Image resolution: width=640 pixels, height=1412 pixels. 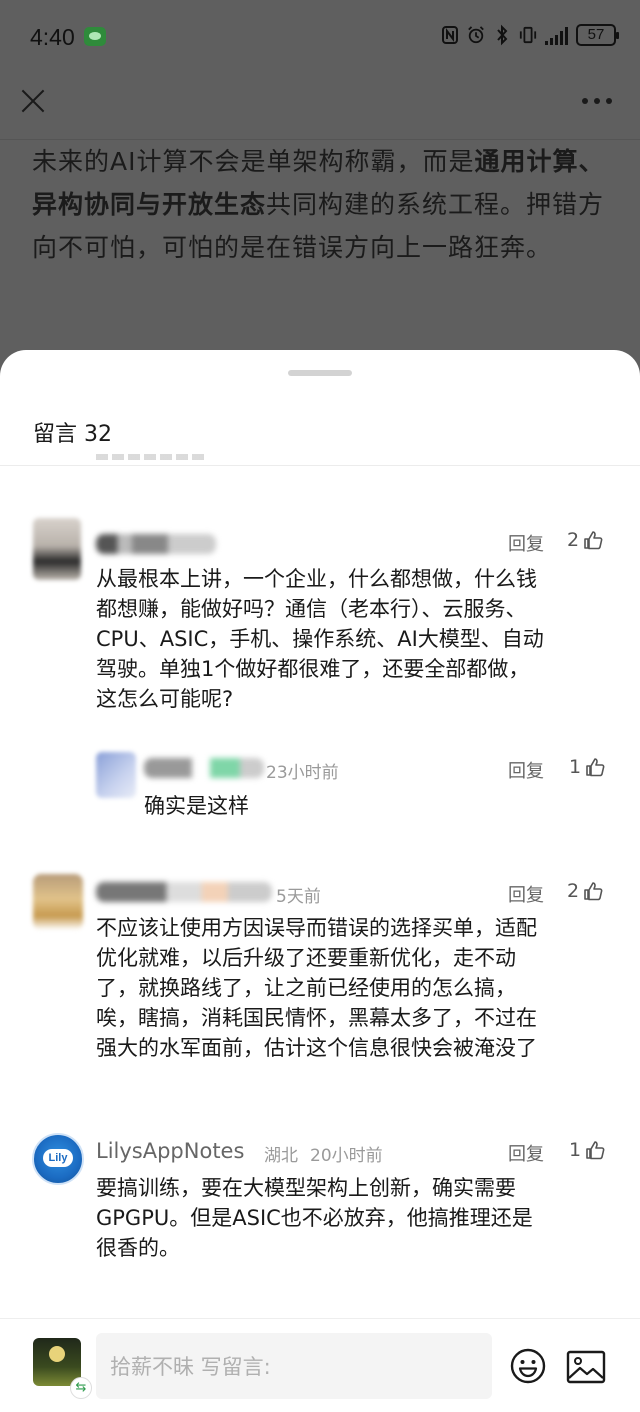 What do you see at coordinates (450, 35) in the screenshot?
I see `nfc-icon` at bounding box center [450, 35].